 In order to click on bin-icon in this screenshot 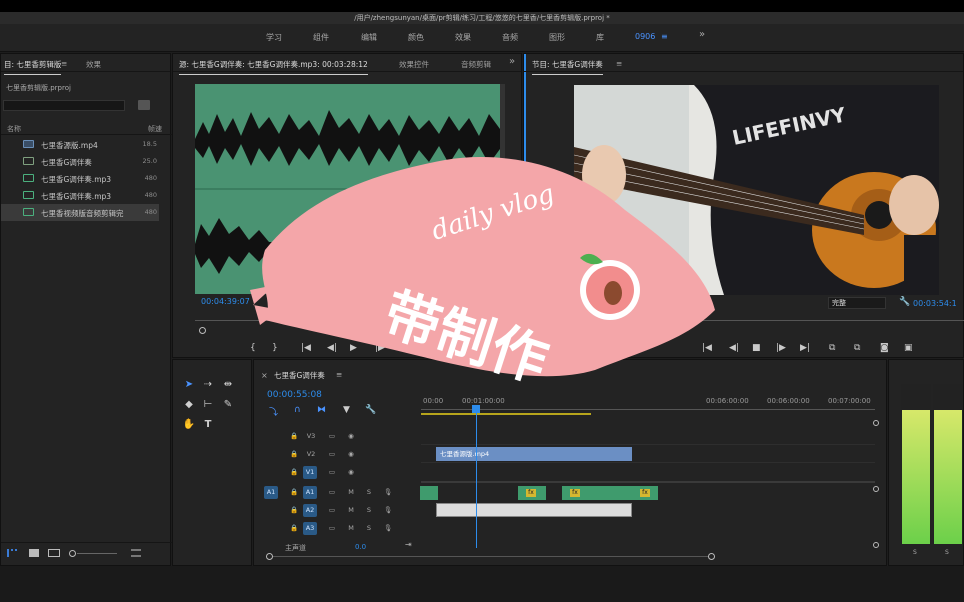, I will do `click(144, 105)`.